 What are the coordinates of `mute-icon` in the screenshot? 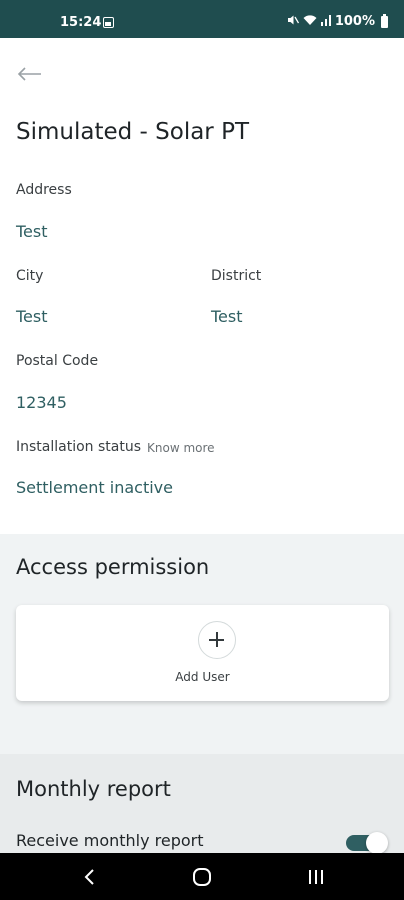 It's located at (293, 21).